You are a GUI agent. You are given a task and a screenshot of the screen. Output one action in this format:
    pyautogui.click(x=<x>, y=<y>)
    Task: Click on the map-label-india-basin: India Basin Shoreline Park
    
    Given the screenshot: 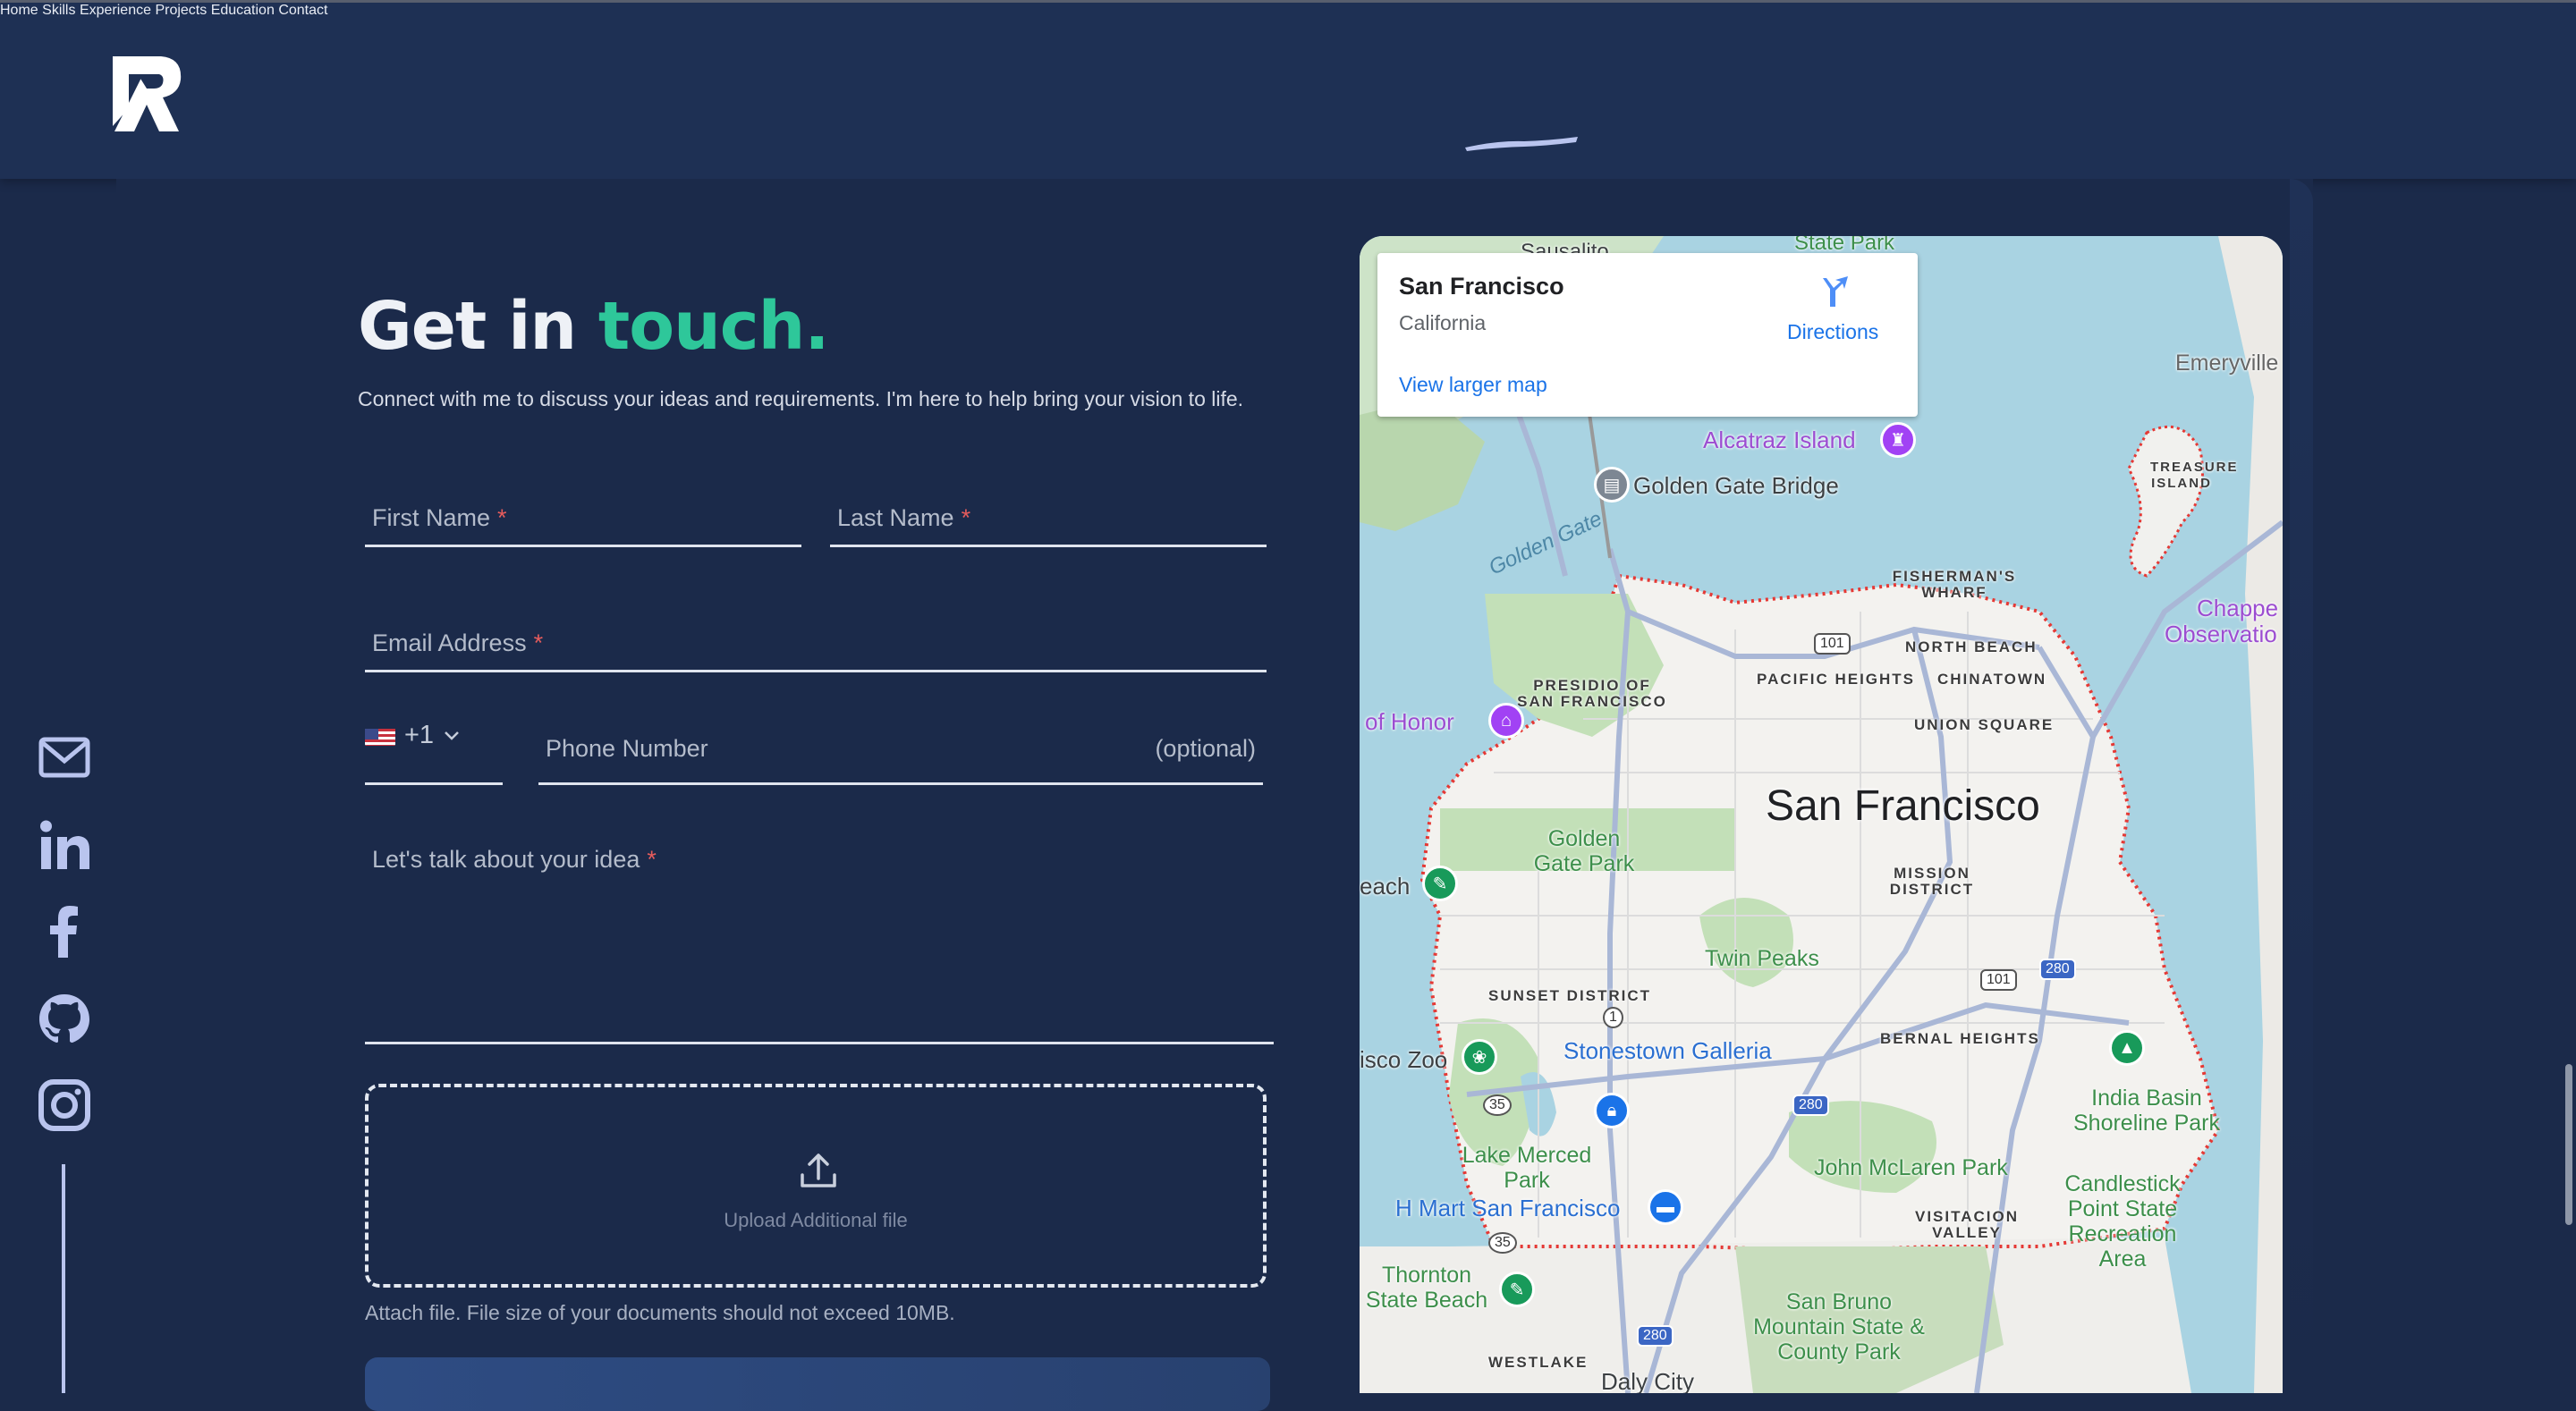 What is the action you would take?
    pyautogui.click(x=2146, y=1111)
    